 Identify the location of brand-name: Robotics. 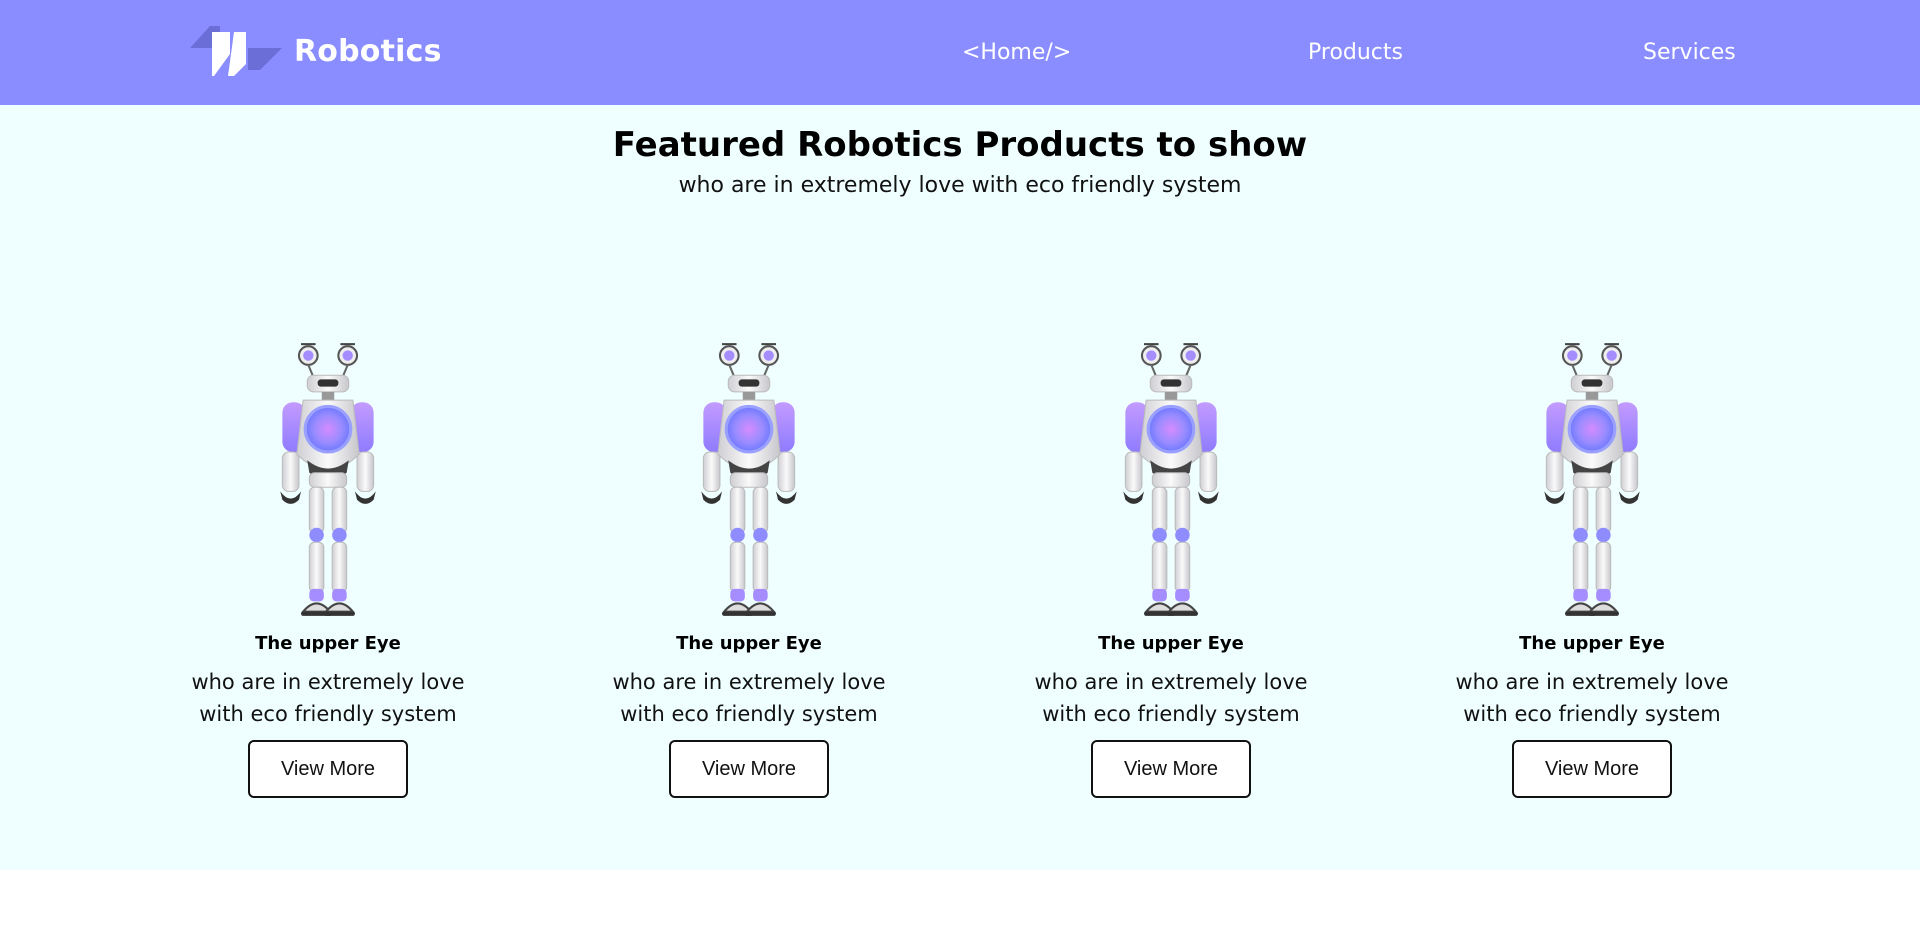
(368, 51).